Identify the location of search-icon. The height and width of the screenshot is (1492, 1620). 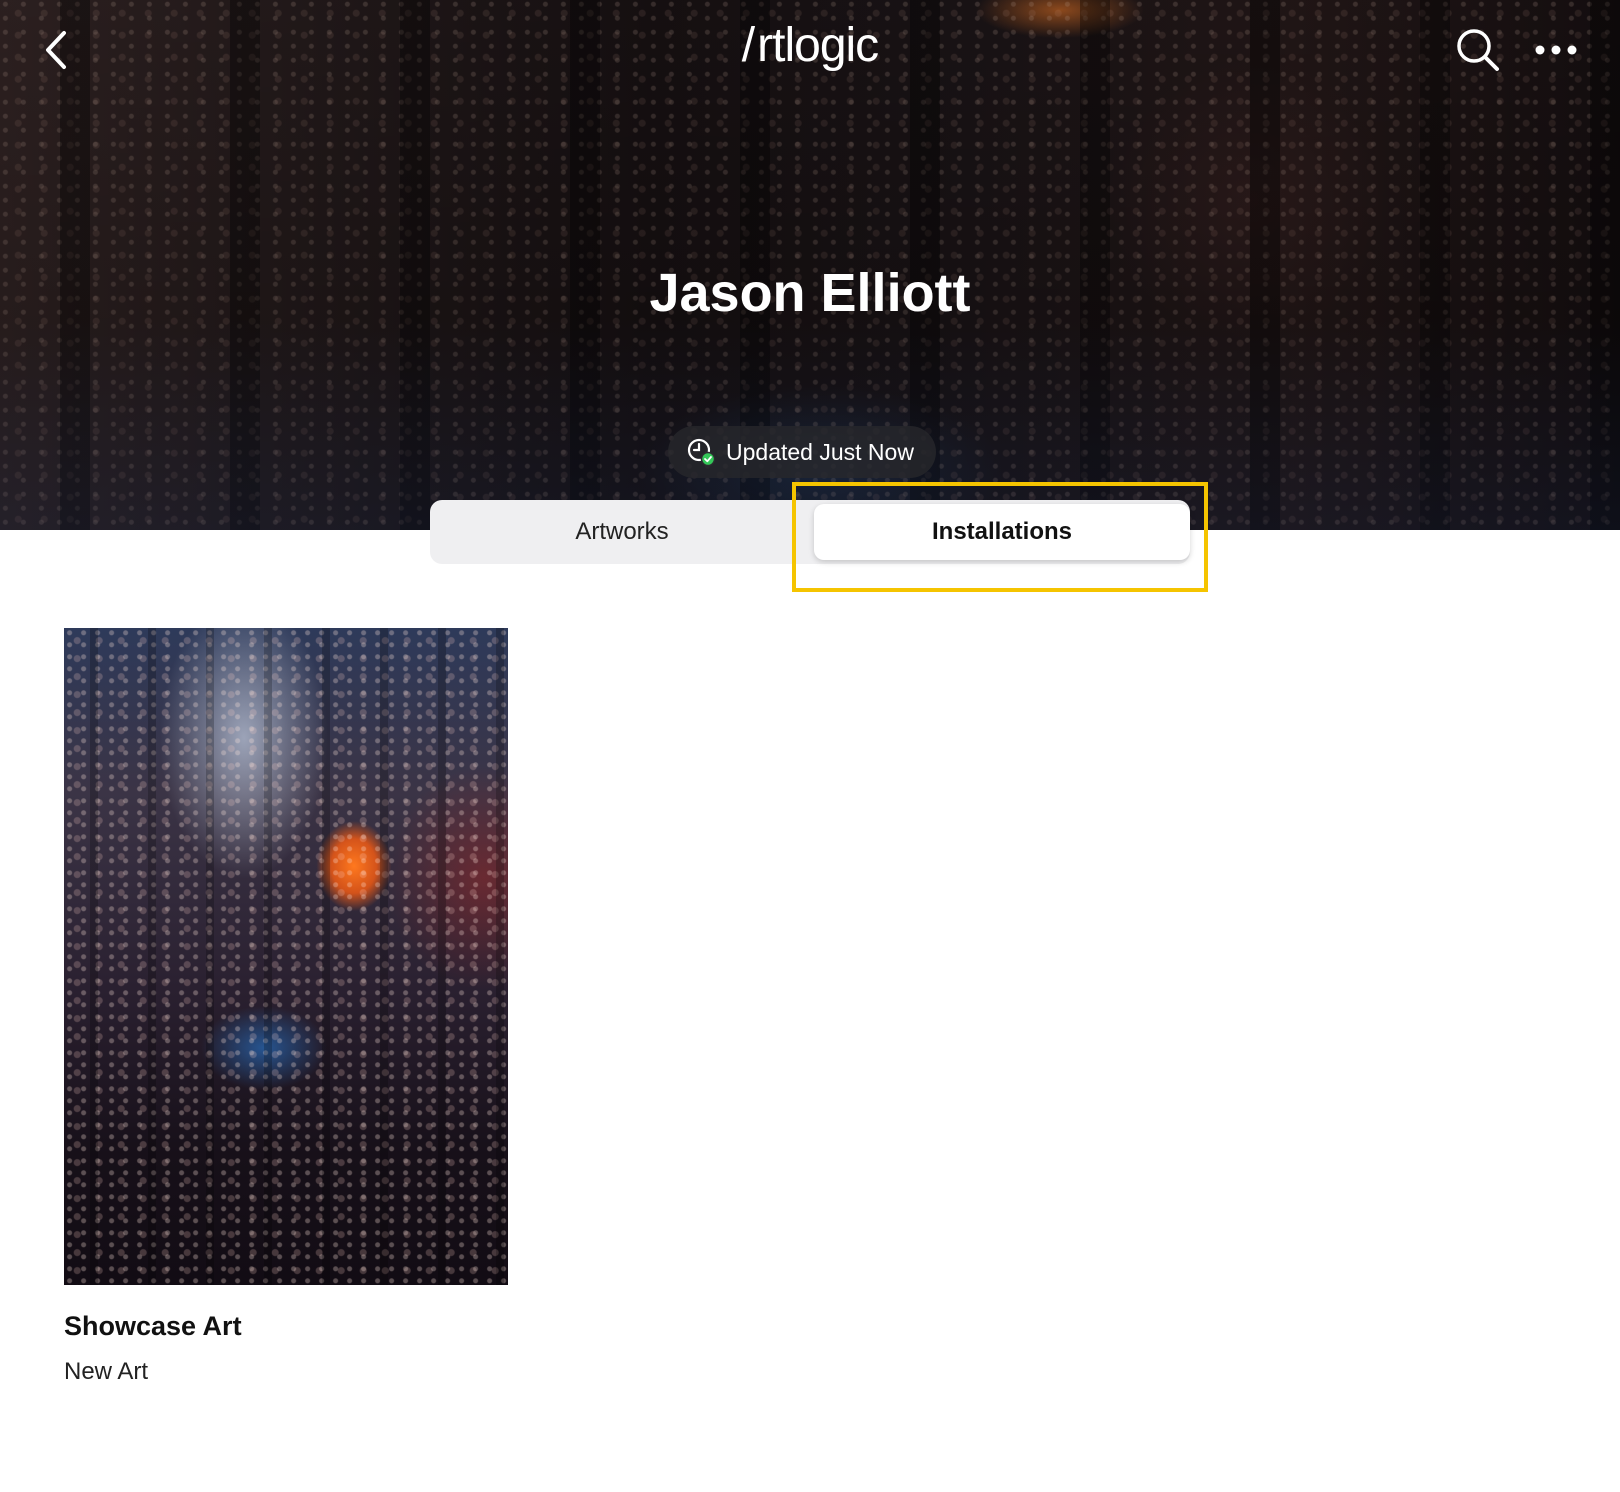
(1478, 50).